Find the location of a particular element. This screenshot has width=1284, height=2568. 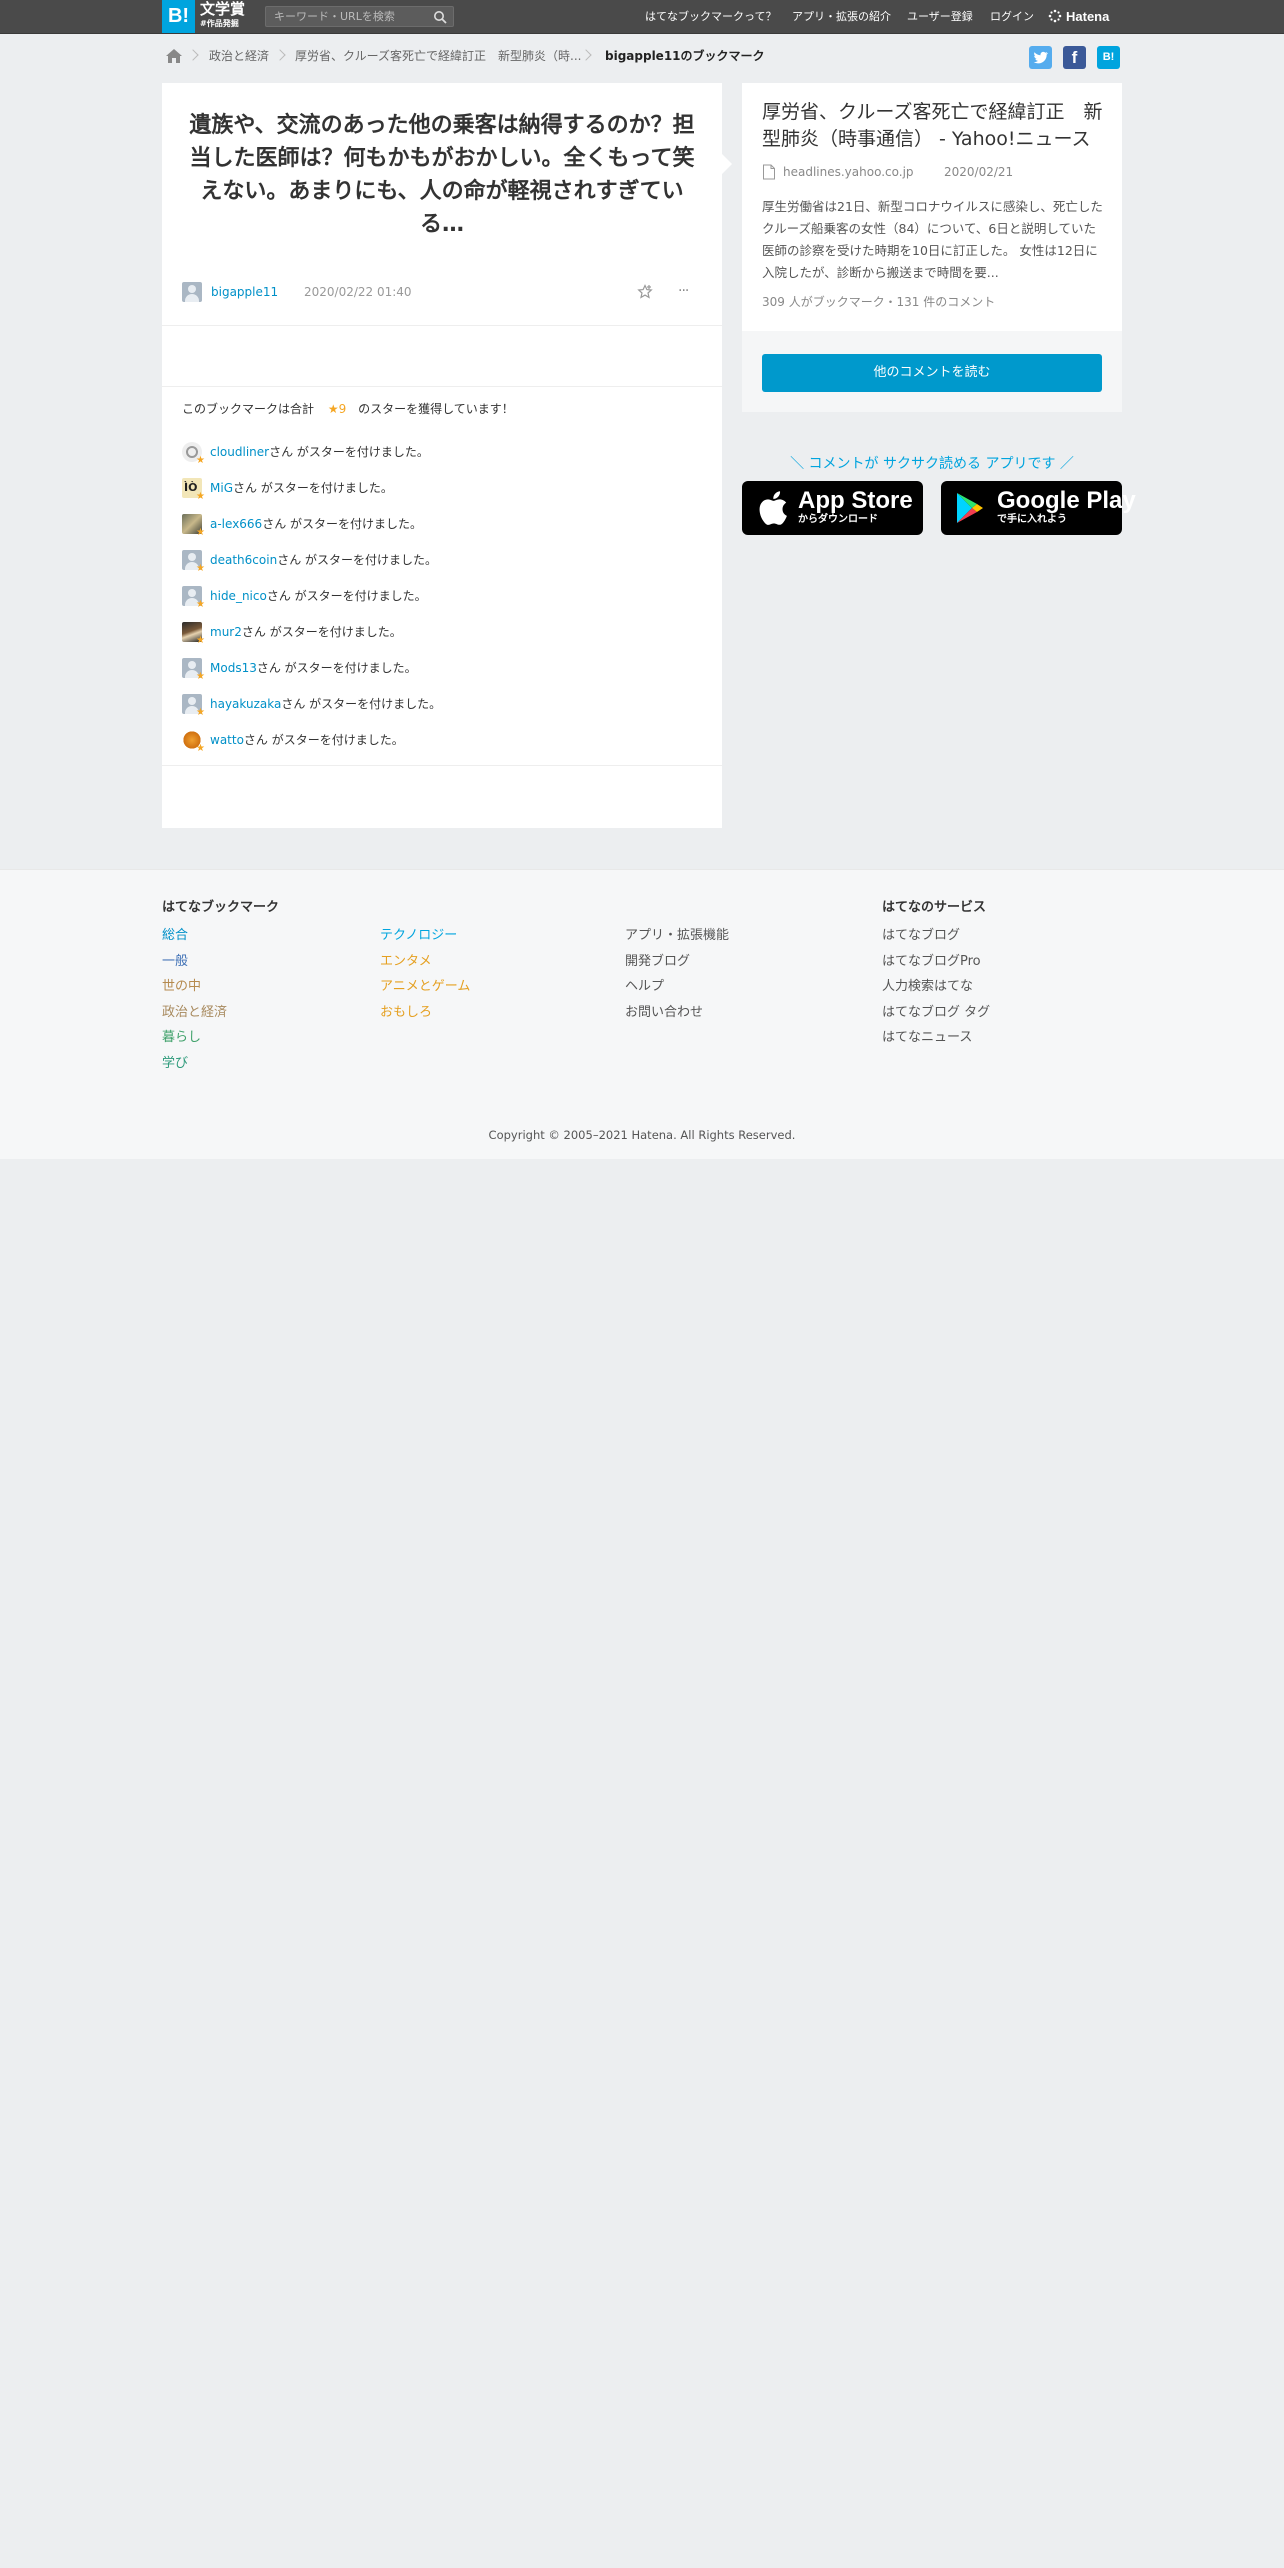

app-promo-text: ＼ コメントが サクサク読める アプリです ／ is located at coordinates (932, 464).